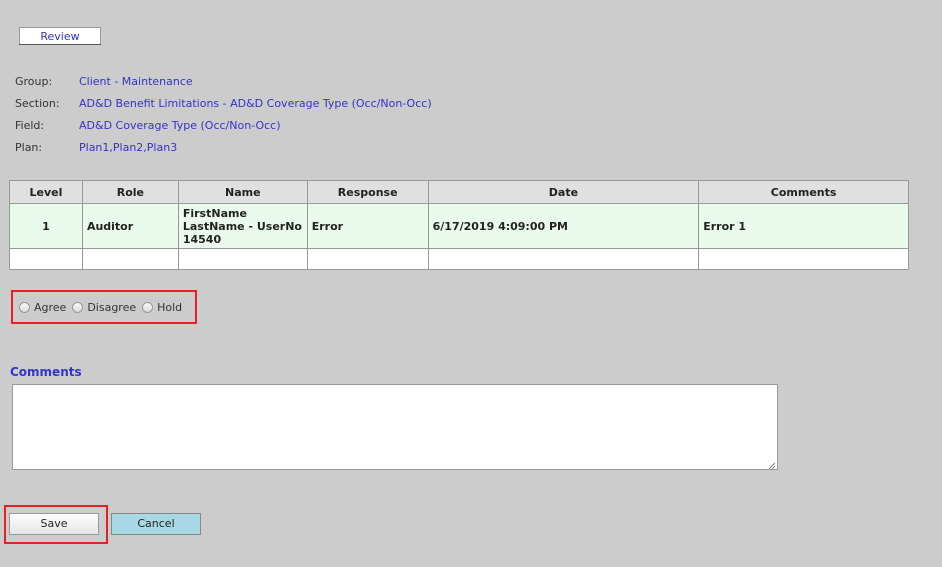 The image size is (942, 567). Describe the element at coordinates (60, 44) in the screenshot. I see `tab-underline` at that location.